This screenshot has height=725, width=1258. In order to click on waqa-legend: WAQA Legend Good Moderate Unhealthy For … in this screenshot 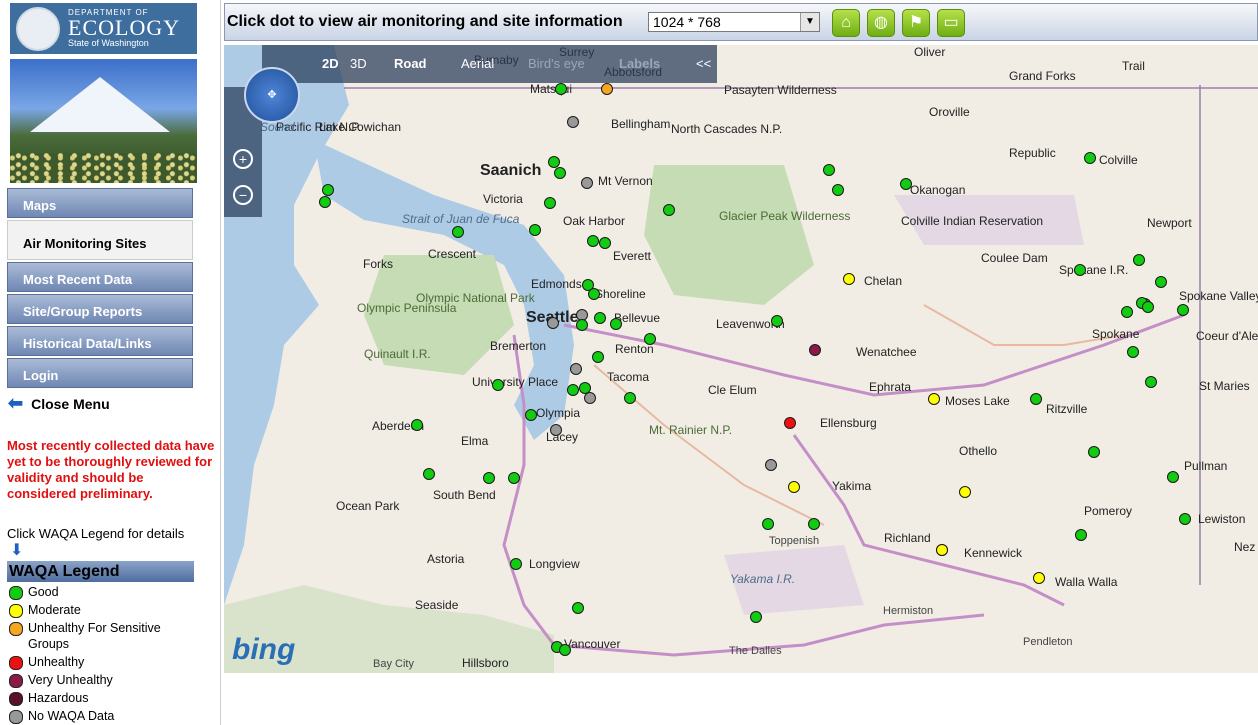, I will do `click(100, 642)`.